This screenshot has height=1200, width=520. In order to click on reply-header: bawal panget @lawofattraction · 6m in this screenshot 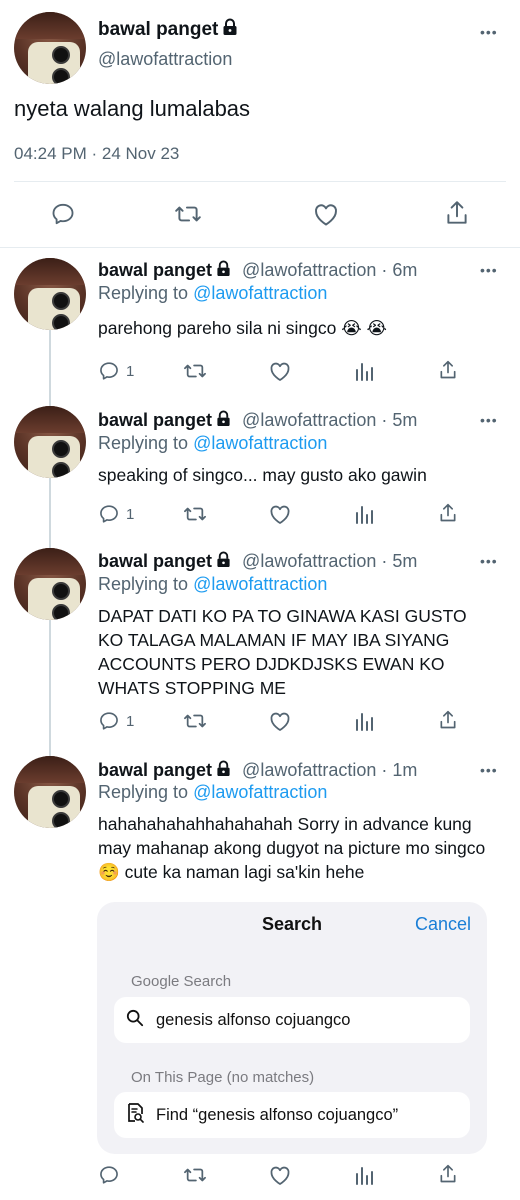, I will do `click(257, 271)`.